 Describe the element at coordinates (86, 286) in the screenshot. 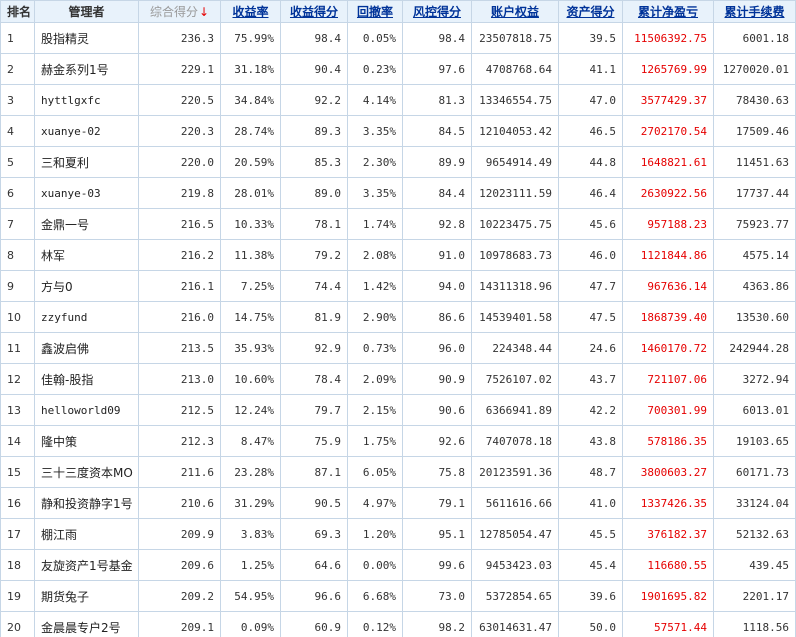

I see `manager-cell: 方与0` at that location.